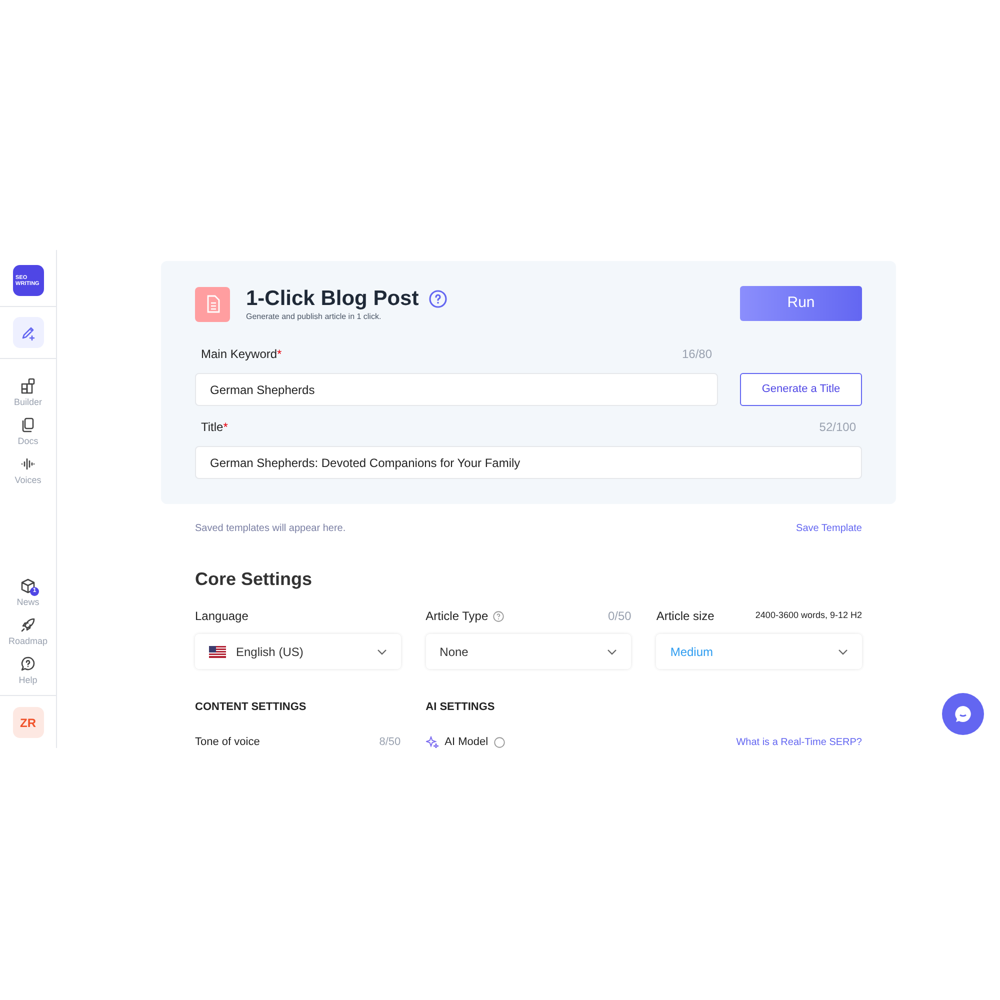 Image resolution: width=1000 pixels, height=1000 pixels. What do you see at coordinates (28, 722) in the screenshot?
I see `user-avatar: ZR` at bounding box center [28, 722].